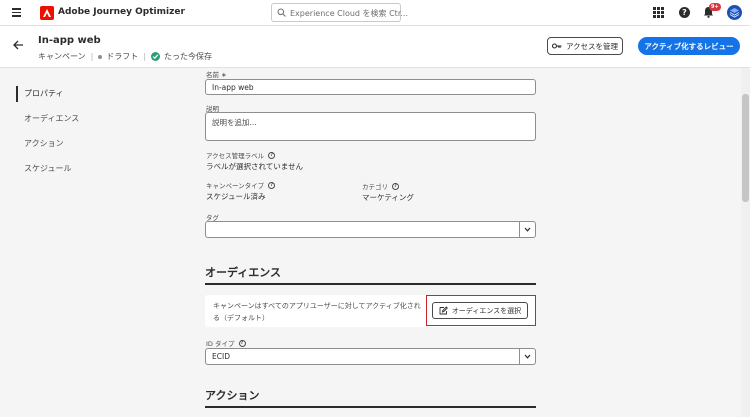  Describe the element at coordinates (16, 12) in the screenshot. I see `menu-icon` at that location.